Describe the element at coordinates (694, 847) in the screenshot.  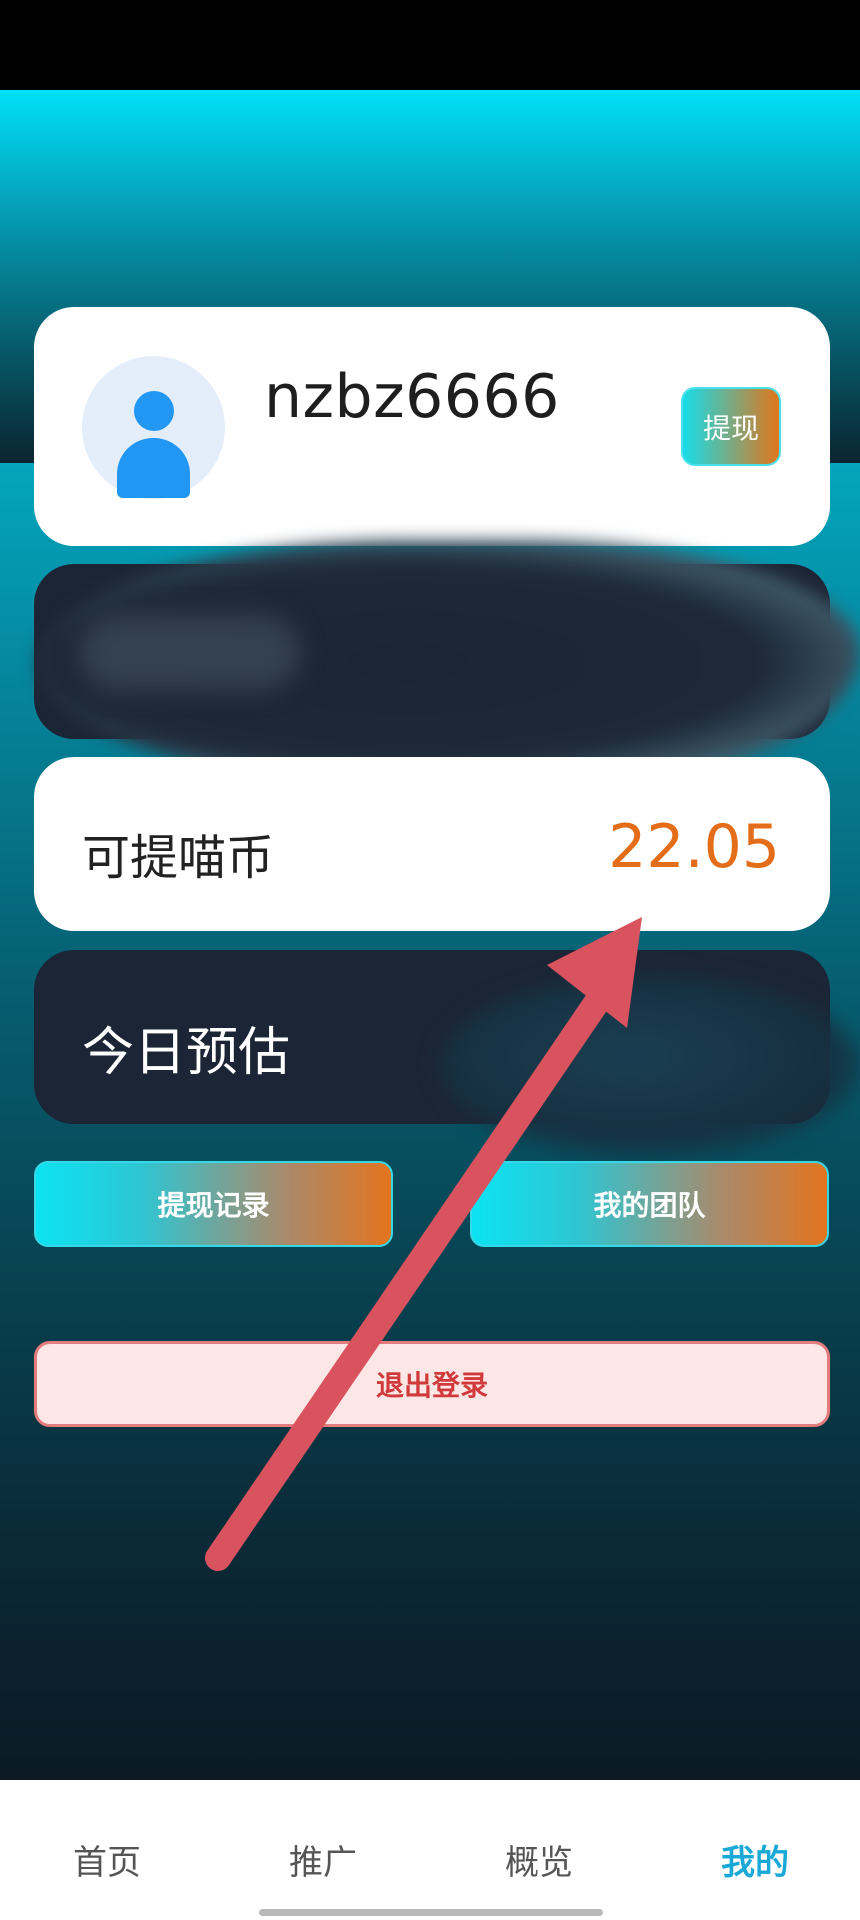
I see `withdrawable-coins-value: 22.05` at that location.